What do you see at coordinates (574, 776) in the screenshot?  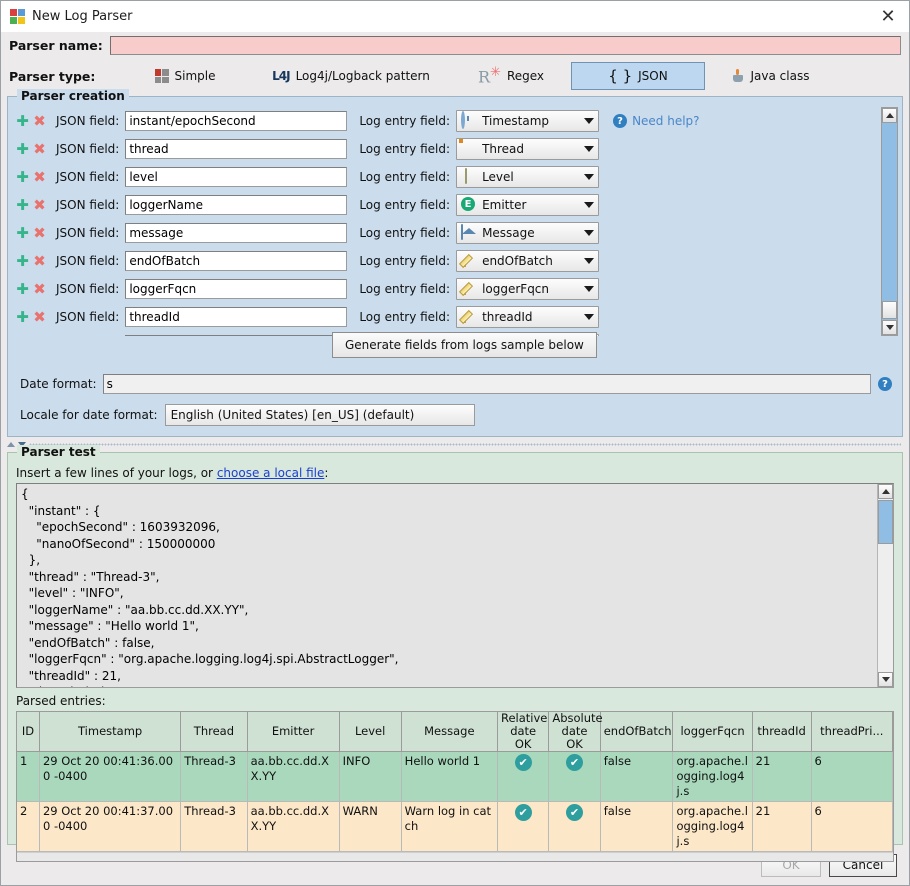 I see `cell-absolute-date-ok: ✔` at bounding box center [574, 776].